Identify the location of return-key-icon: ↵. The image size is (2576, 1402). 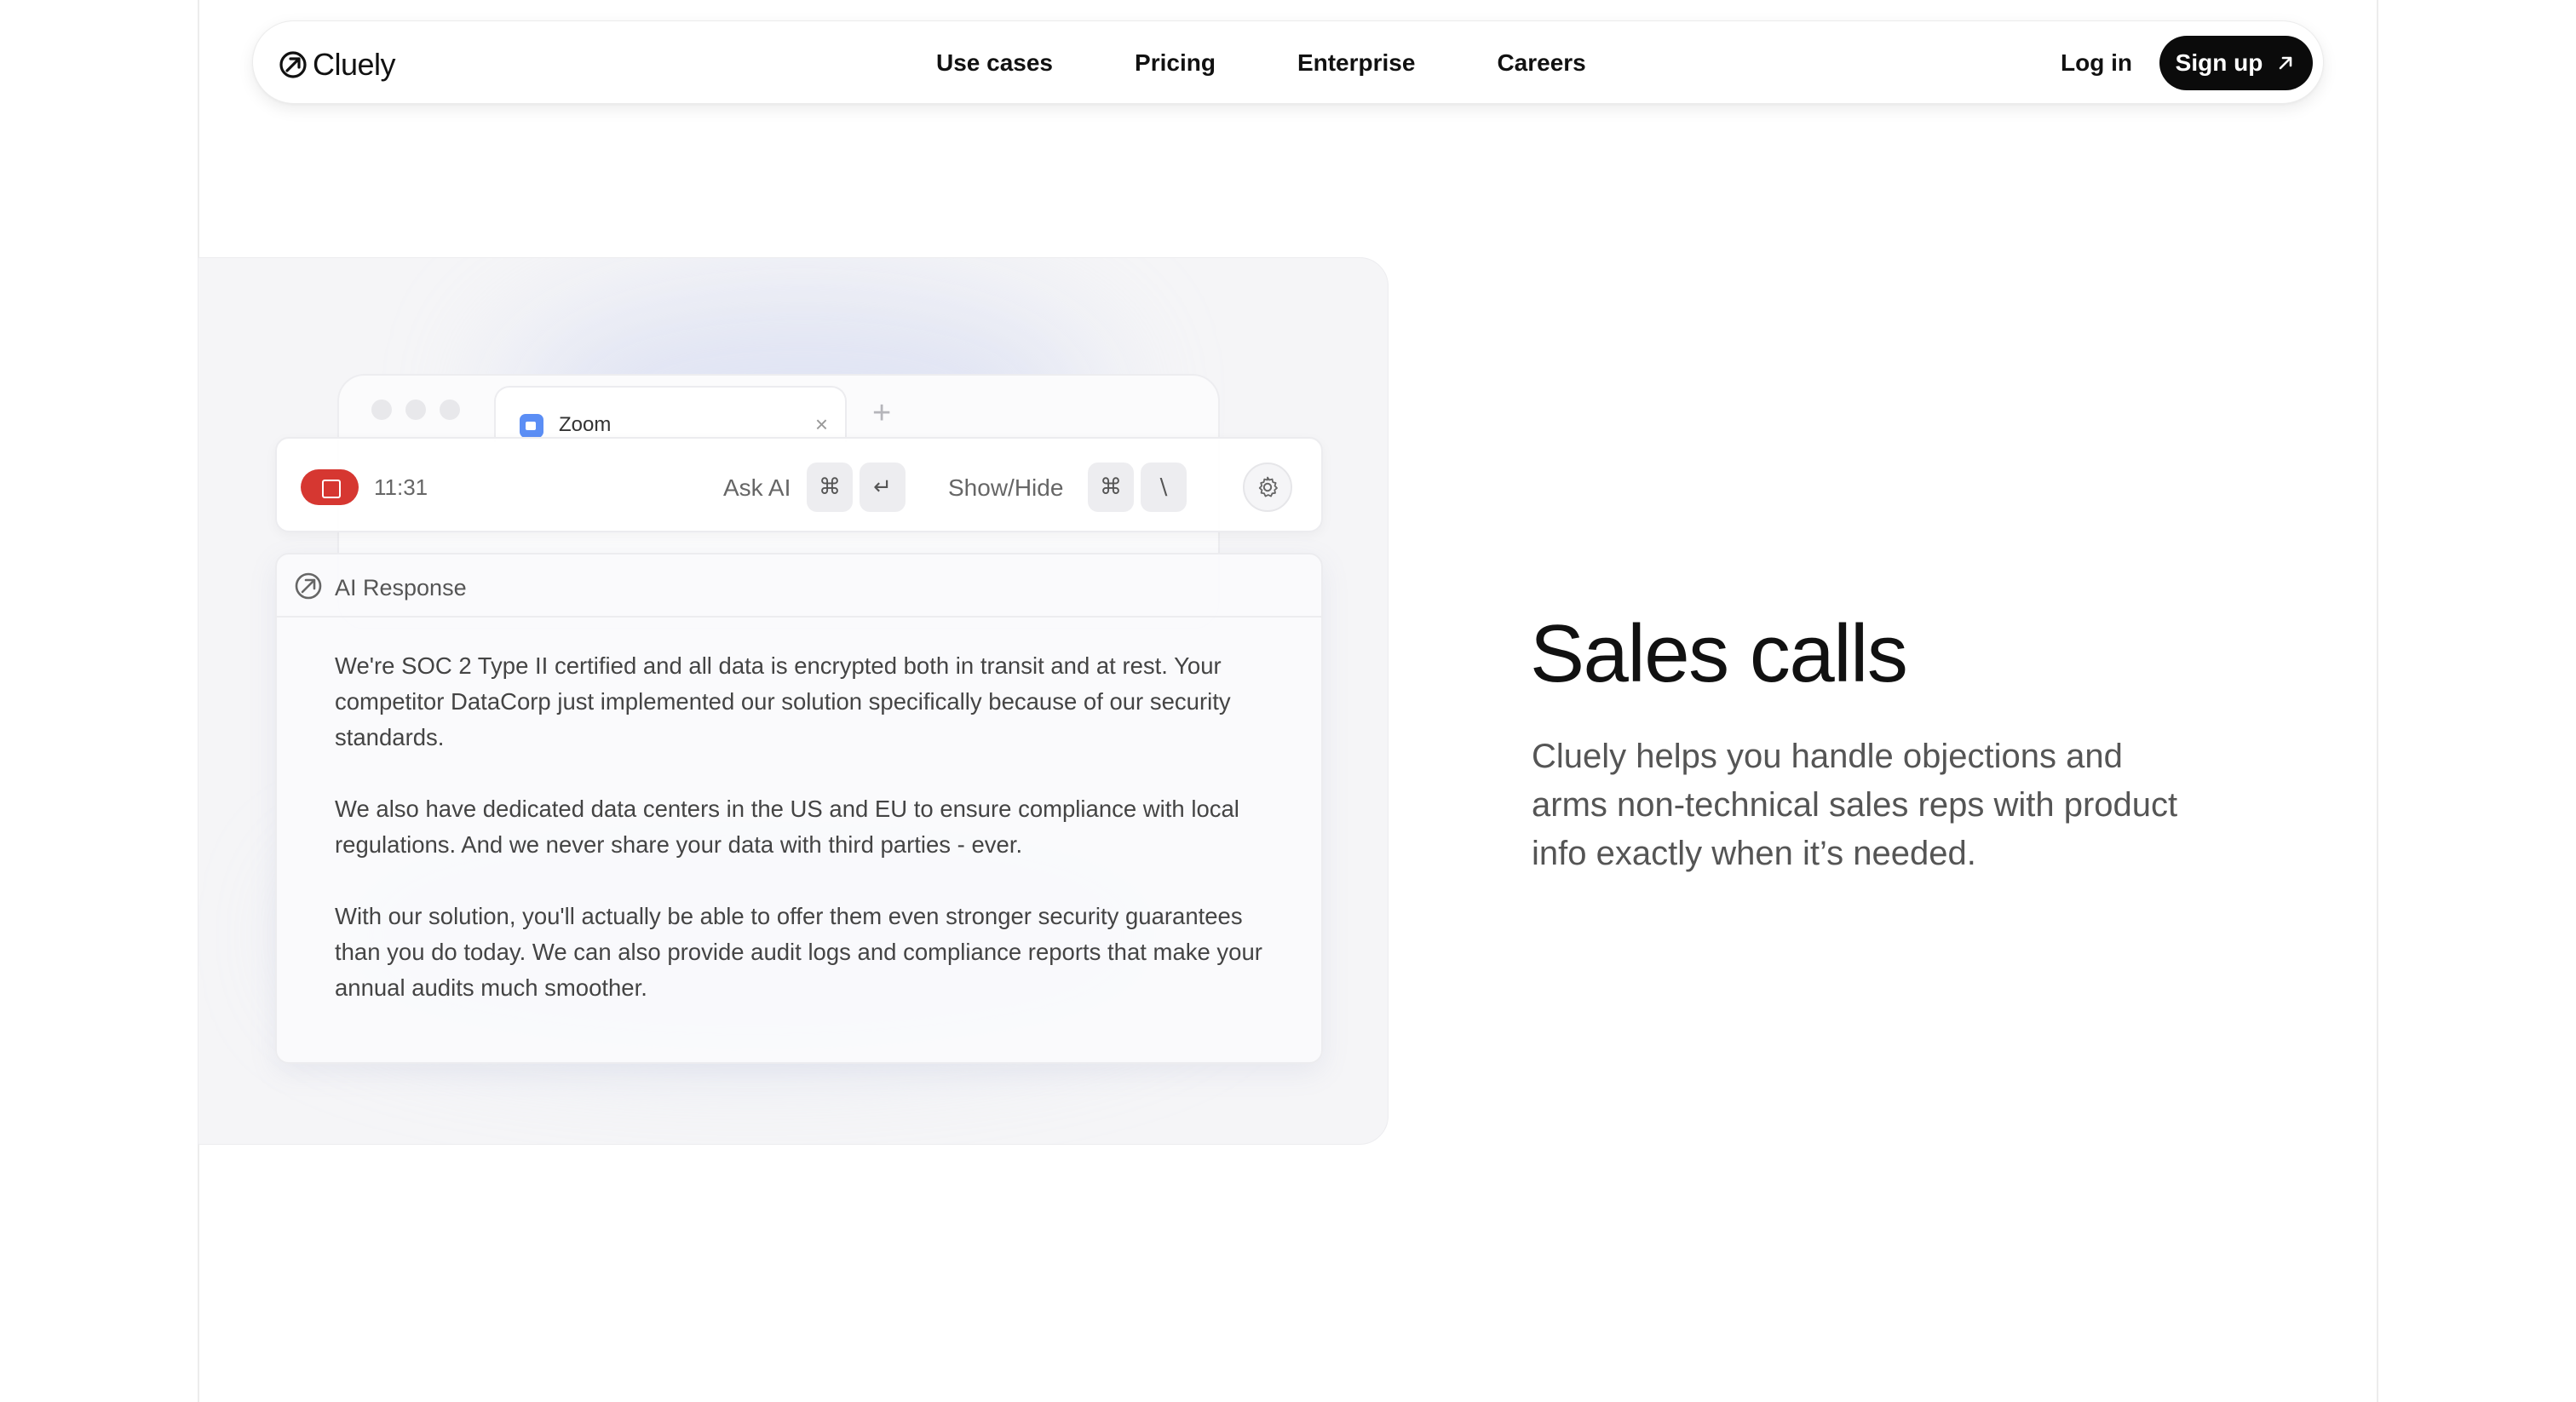
(883, 488).